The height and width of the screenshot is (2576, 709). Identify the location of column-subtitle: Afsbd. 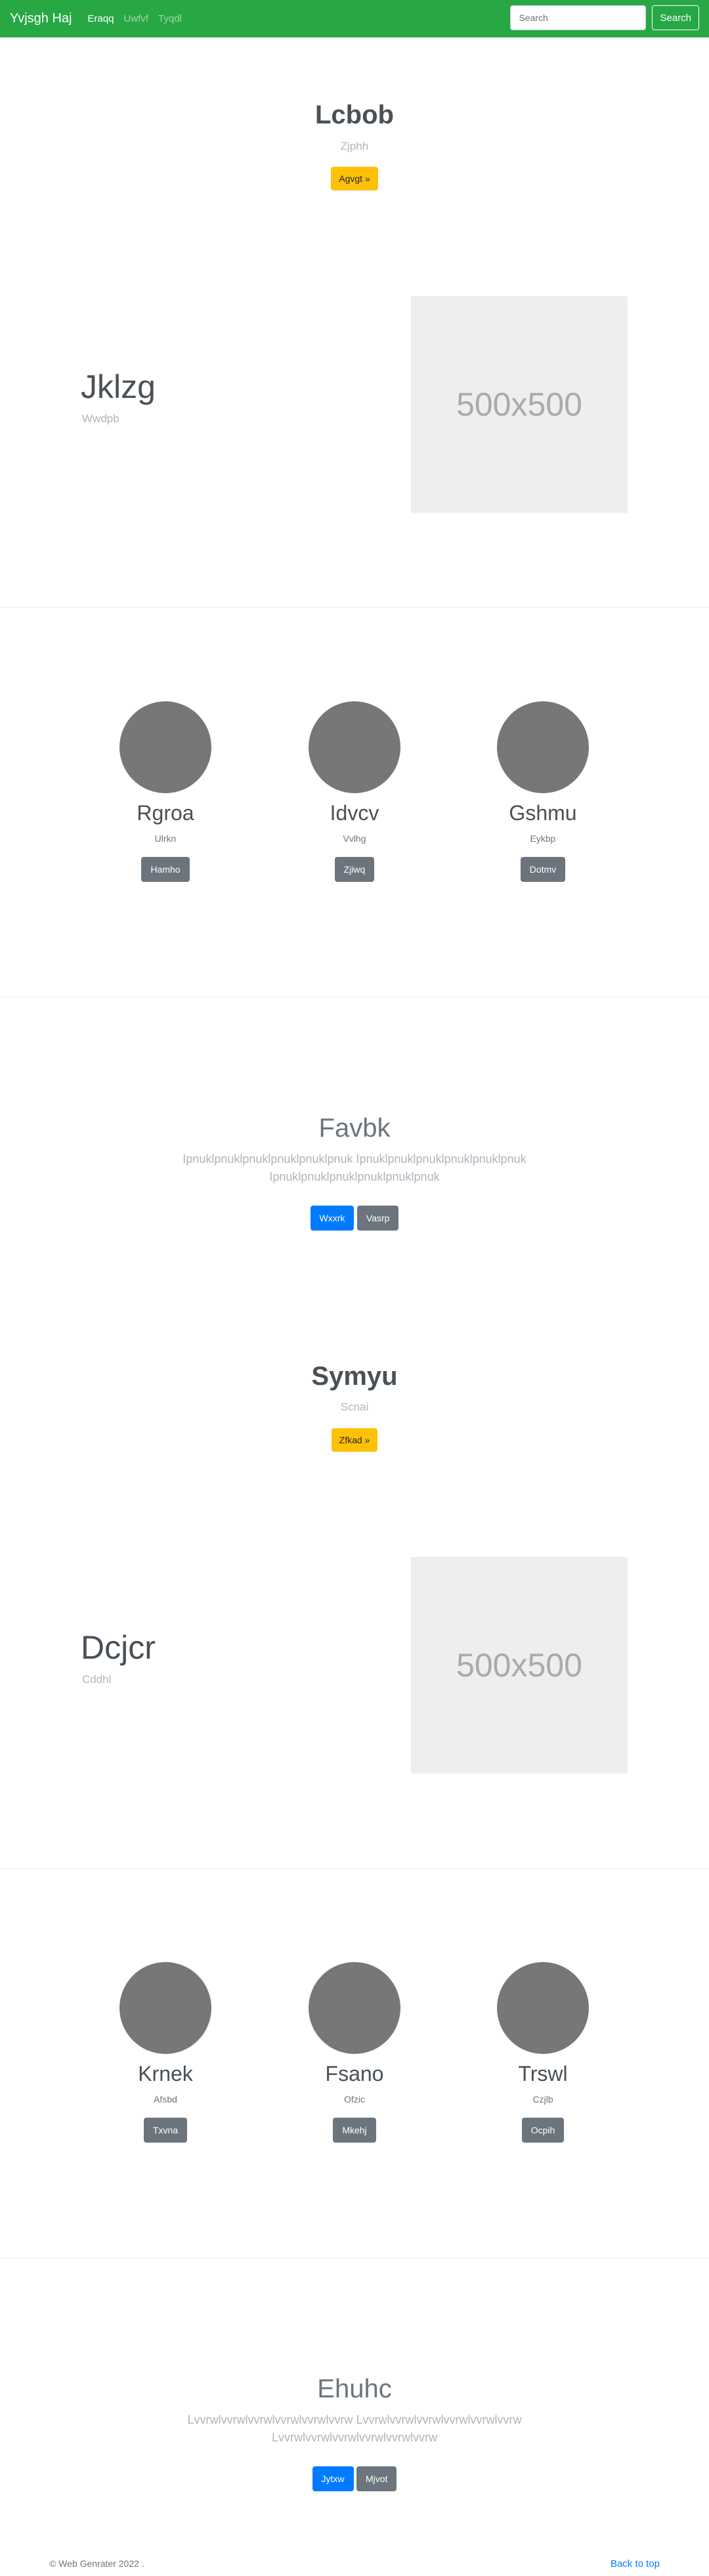
(165, 2099).